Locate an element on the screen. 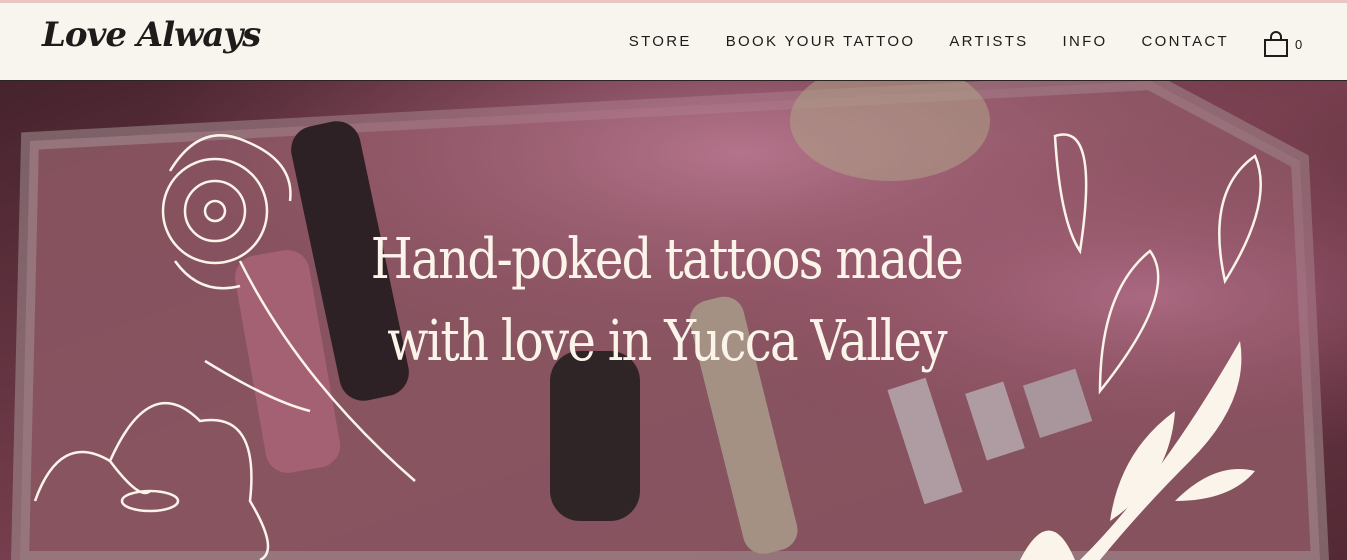 Image resolution: width=1347 pixels, height=560 pixels. nav-contact: CONTACT is located at coordinates (1185, 41).